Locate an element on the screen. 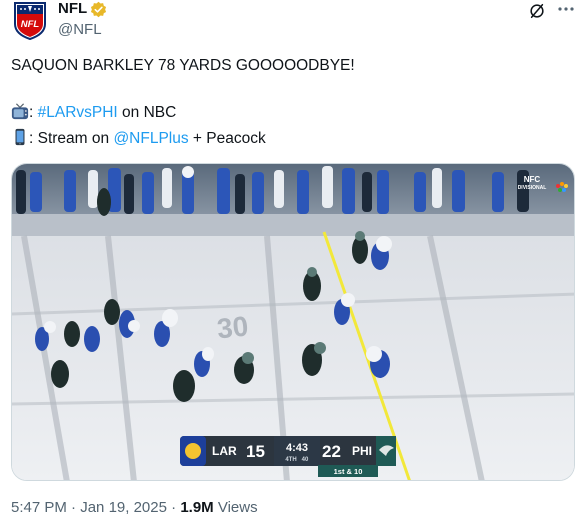 The width and height of the screenshot is (588, 525). field-yard-number: 30 is located at coordinates (233, 327).